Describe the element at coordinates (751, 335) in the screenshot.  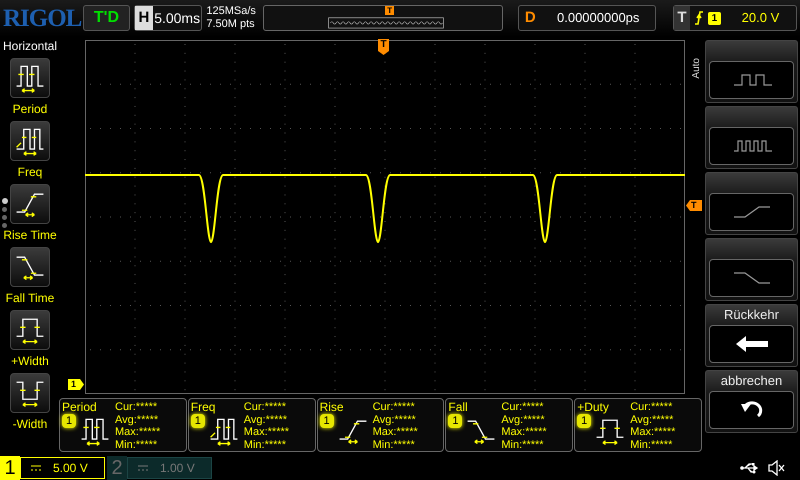
I see `menu-softkey: Rückkehr` at that location.